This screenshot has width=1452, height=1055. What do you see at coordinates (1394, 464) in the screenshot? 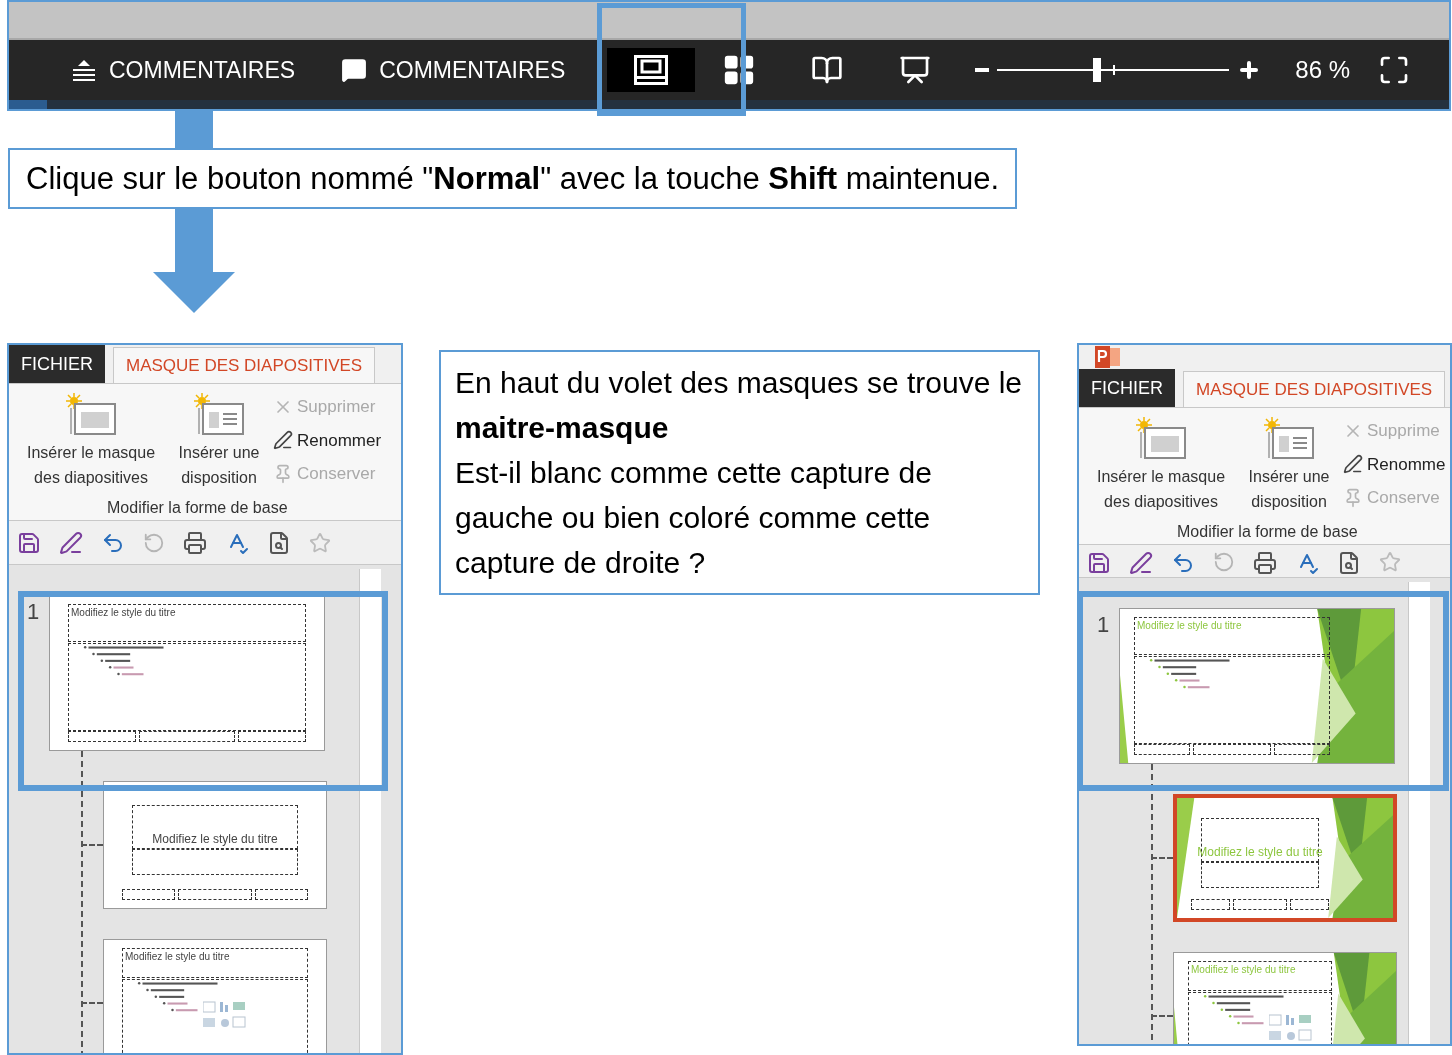
I see `ribbon-small-button: Renomme` at bounding box center [1394, 464].